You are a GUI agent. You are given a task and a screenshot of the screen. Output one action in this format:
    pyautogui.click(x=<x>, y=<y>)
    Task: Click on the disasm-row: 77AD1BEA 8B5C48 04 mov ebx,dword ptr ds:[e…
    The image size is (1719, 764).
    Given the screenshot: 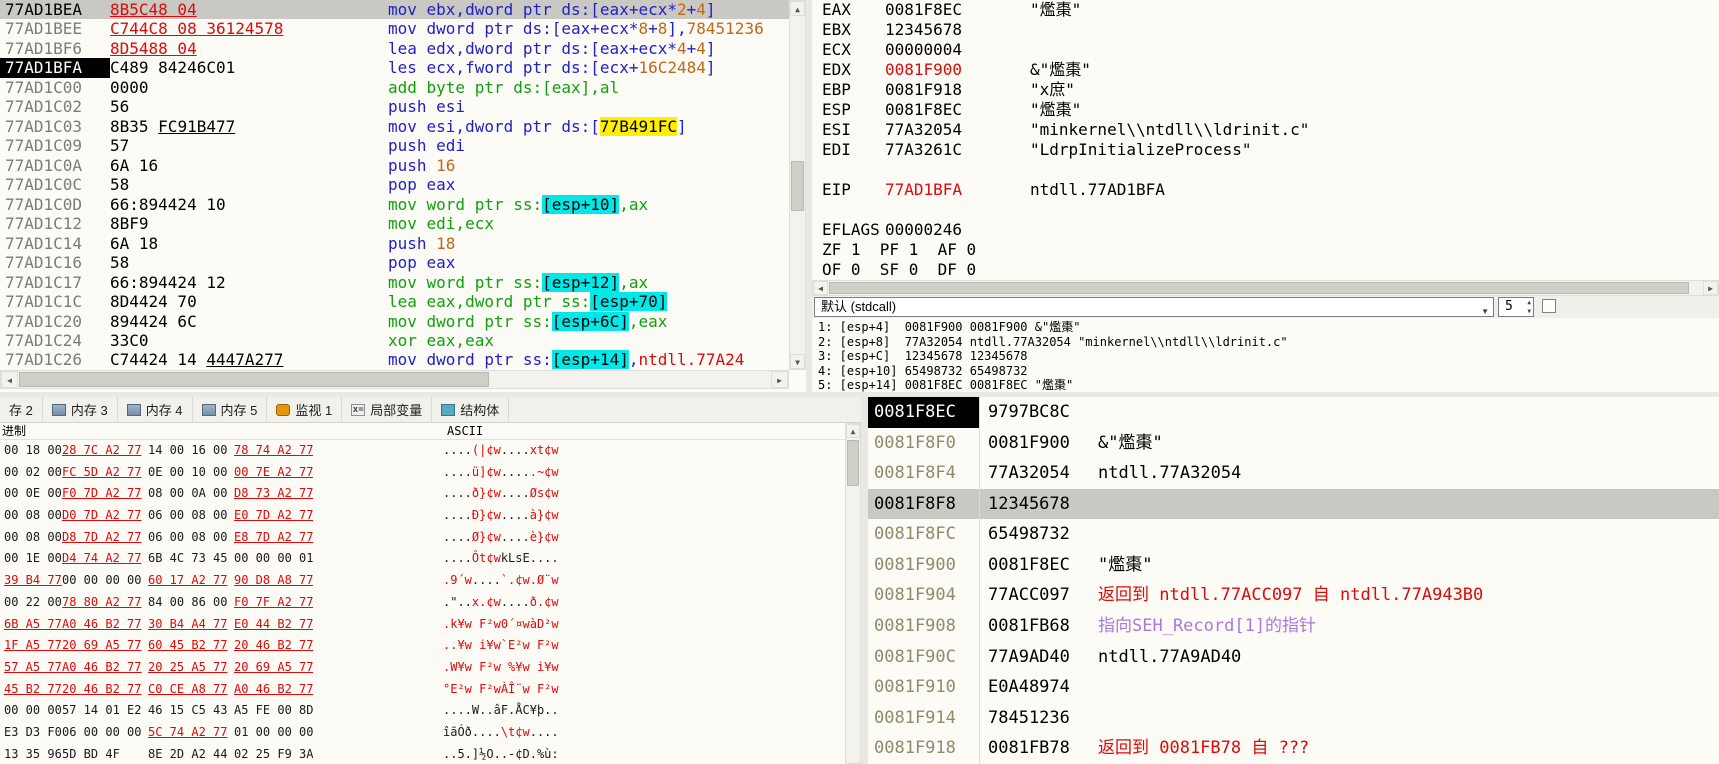 What is the action you would take?
    pyautogui.click(x=394, y=10)
    